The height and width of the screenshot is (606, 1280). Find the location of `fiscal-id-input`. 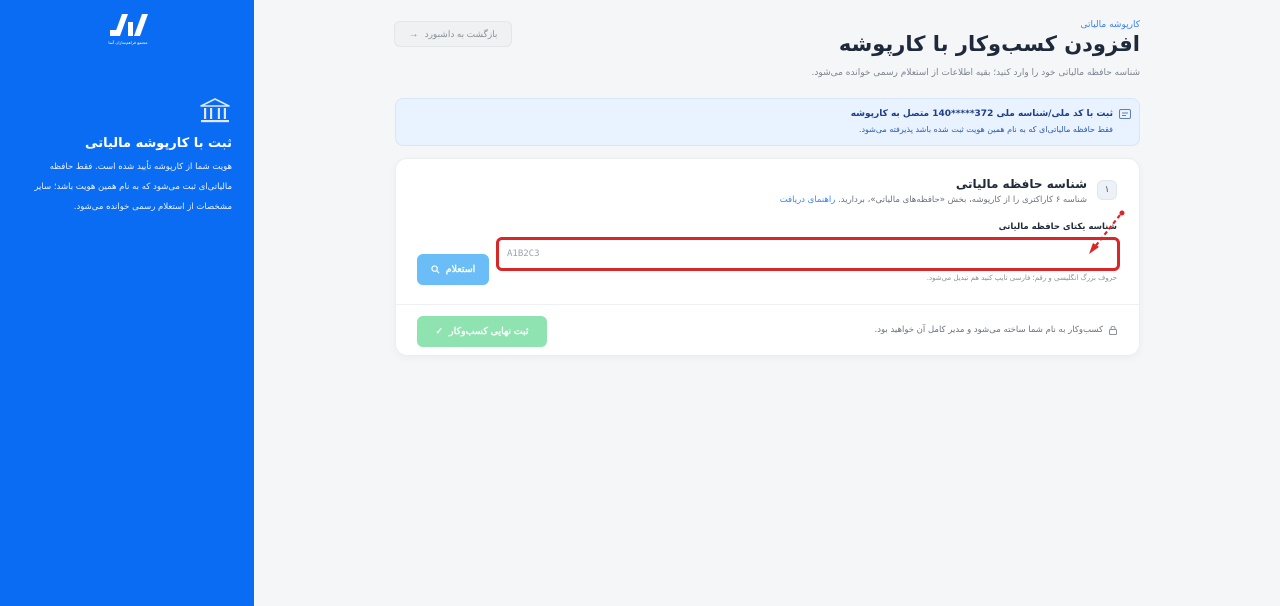

fiscal-id-input is located at coordinates (808, 254).